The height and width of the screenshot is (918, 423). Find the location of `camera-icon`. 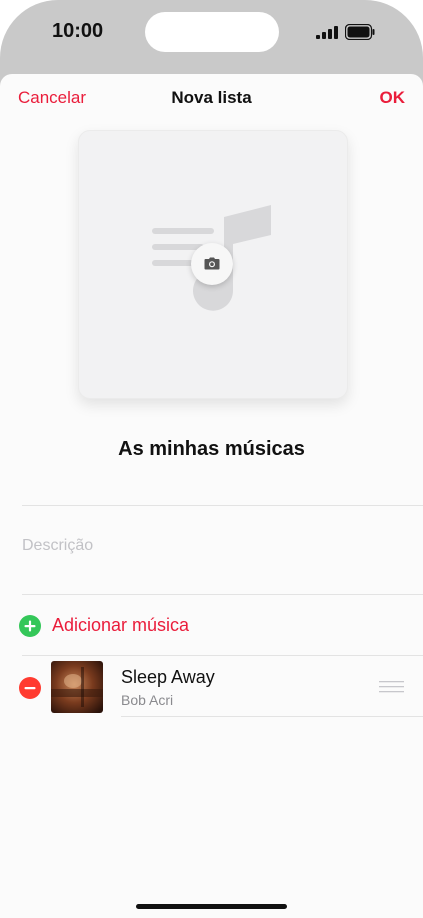

camera-icon is located at coordinates (212, 263).